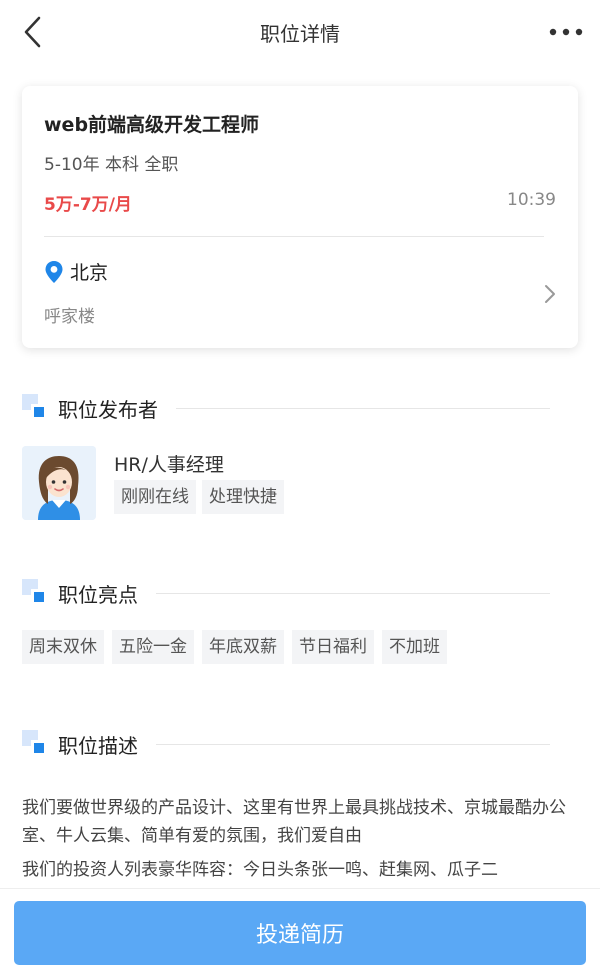 The height and width of the screenshot is (974, 600). I want to click on highlight-tags: 周末双休 五险一金 年底双薪 节日福利 不加班, so click(234, 647).